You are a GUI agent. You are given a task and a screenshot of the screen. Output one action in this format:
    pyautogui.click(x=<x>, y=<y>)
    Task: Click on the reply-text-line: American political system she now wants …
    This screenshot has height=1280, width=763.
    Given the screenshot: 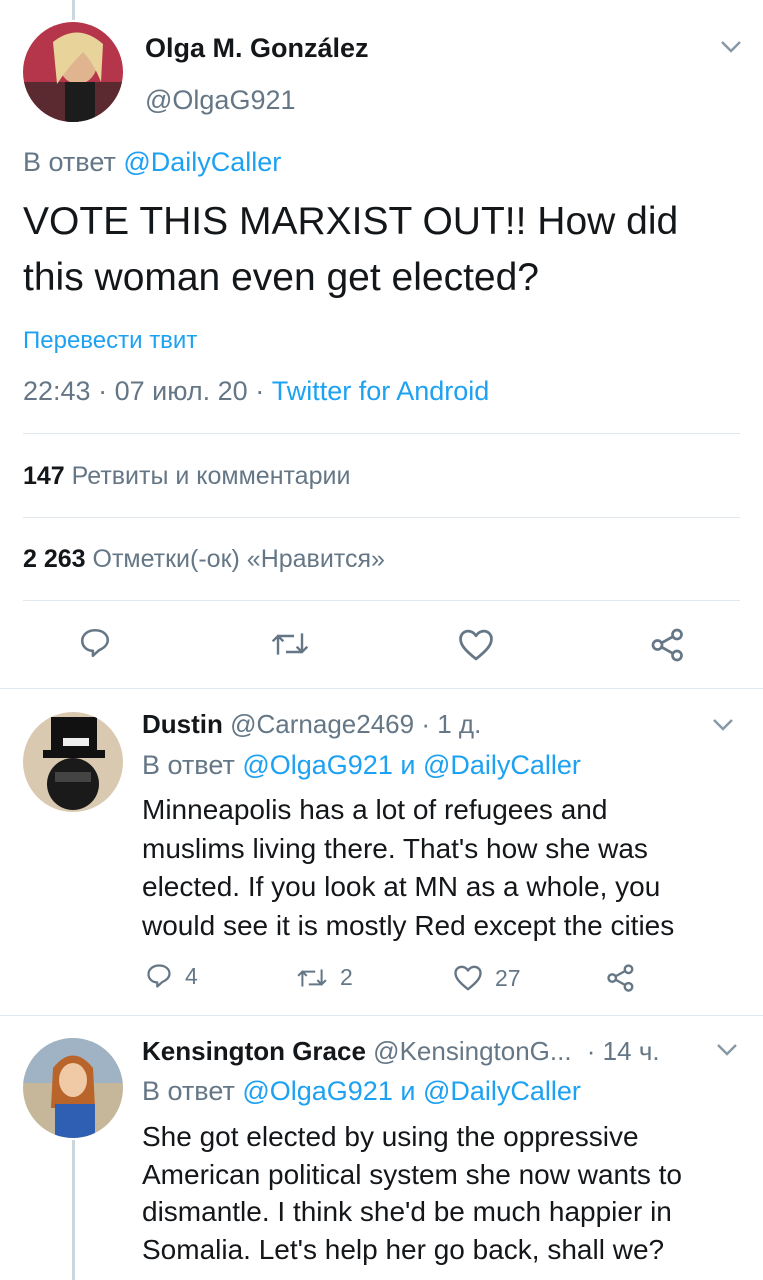 What is the action you would take?
    pyautogui.click(x=412, y=1174)
    